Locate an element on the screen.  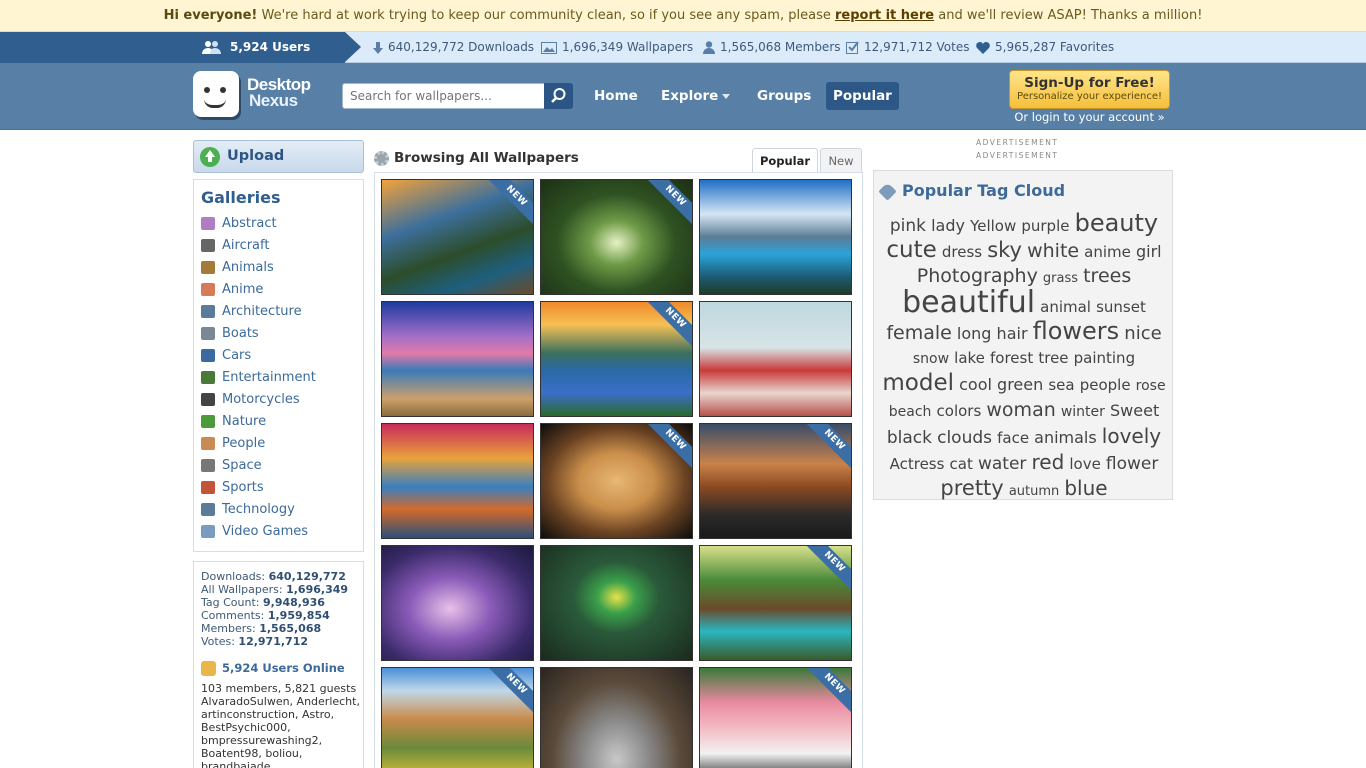
tag-link: beautiful is located at coordinates (968, 302).